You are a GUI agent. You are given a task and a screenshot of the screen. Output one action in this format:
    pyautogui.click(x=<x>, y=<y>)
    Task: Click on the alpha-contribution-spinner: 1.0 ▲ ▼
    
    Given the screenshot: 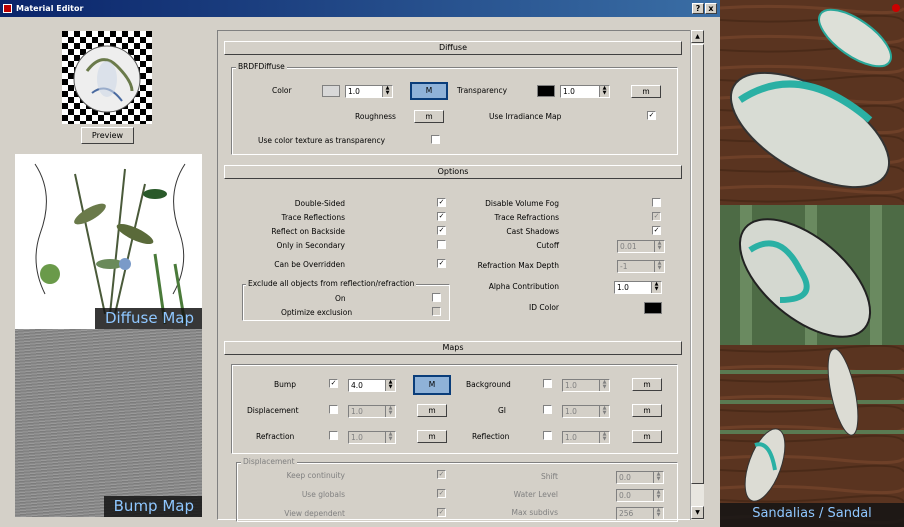 What is the action you would take?
    pyautogui.click(x=638, y=287)
    